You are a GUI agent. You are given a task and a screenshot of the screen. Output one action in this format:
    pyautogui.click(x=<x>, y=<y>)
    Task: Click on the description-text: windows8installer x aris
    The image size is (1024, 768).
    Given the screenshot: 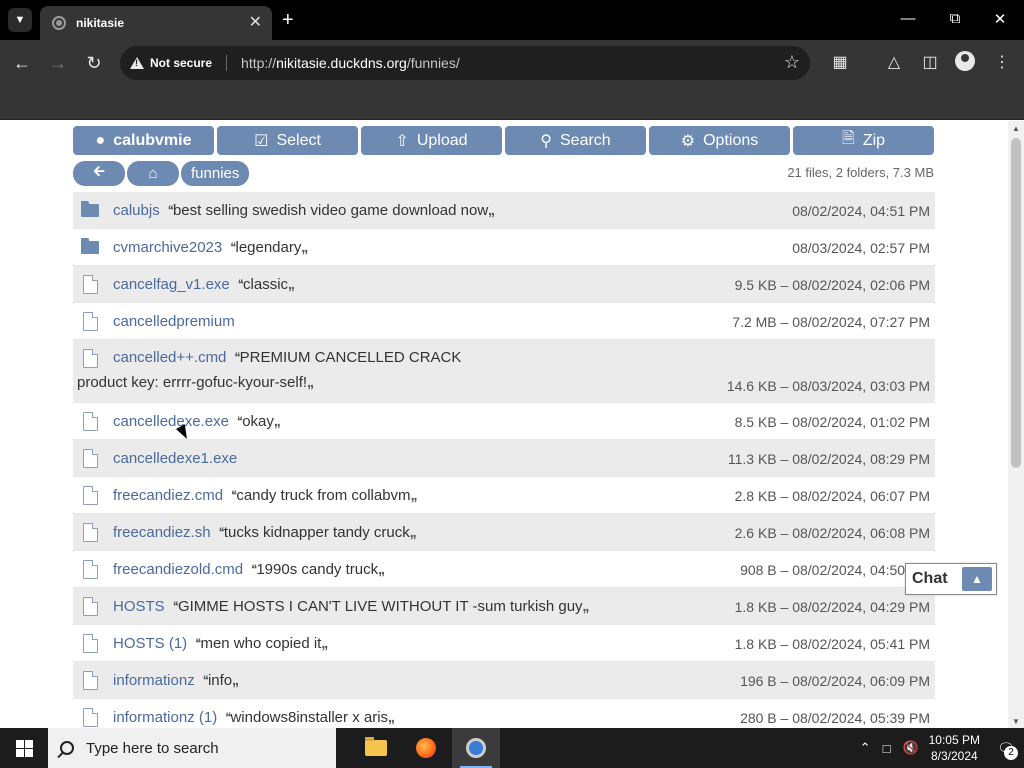 What is the action you would take?
    pyautogui.click(x=309, y=717)
    